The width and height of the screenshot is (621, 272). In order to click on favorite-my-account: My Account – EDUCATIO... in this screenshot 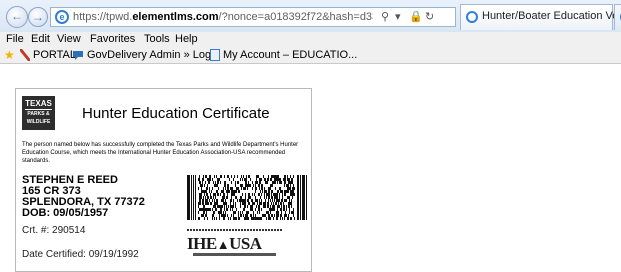, I will do `click(290, 55)`.